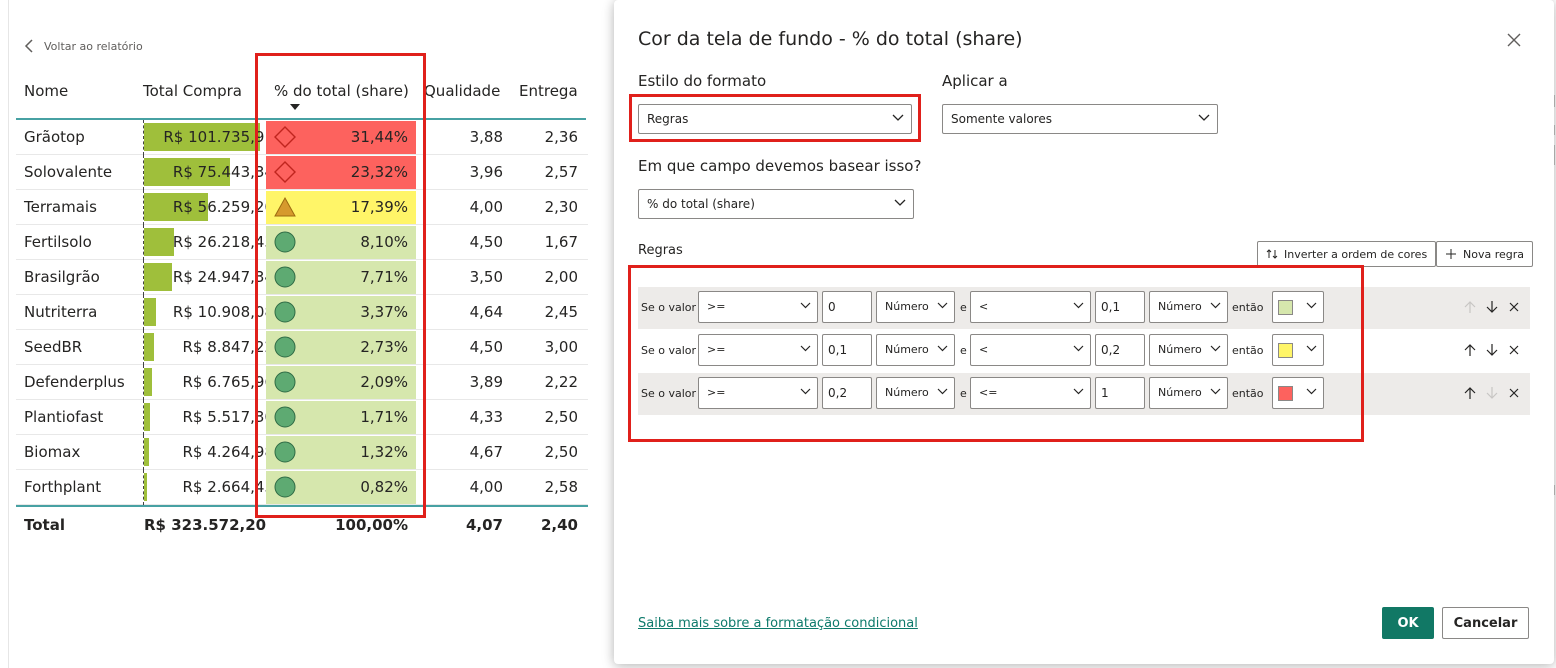 The image size is (1556, 668). Describe the element at coordinates (302, 137) in the screenshot. I see `table-row: Grãotop R$ 101.735,91 31,44% 3,88 2,36` at that location.